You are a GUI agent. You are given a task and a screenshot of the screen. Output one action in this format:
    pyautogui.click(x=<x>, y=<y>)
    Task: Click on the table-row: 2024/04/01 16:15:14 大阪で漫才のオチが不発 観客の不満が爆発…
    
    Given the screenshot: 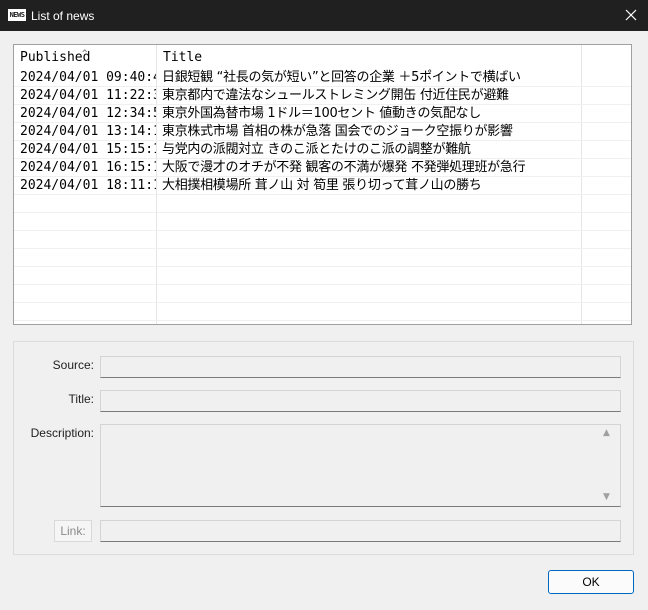 What is the action you would take?
    pyautogui.click(x=322, y=168)
    